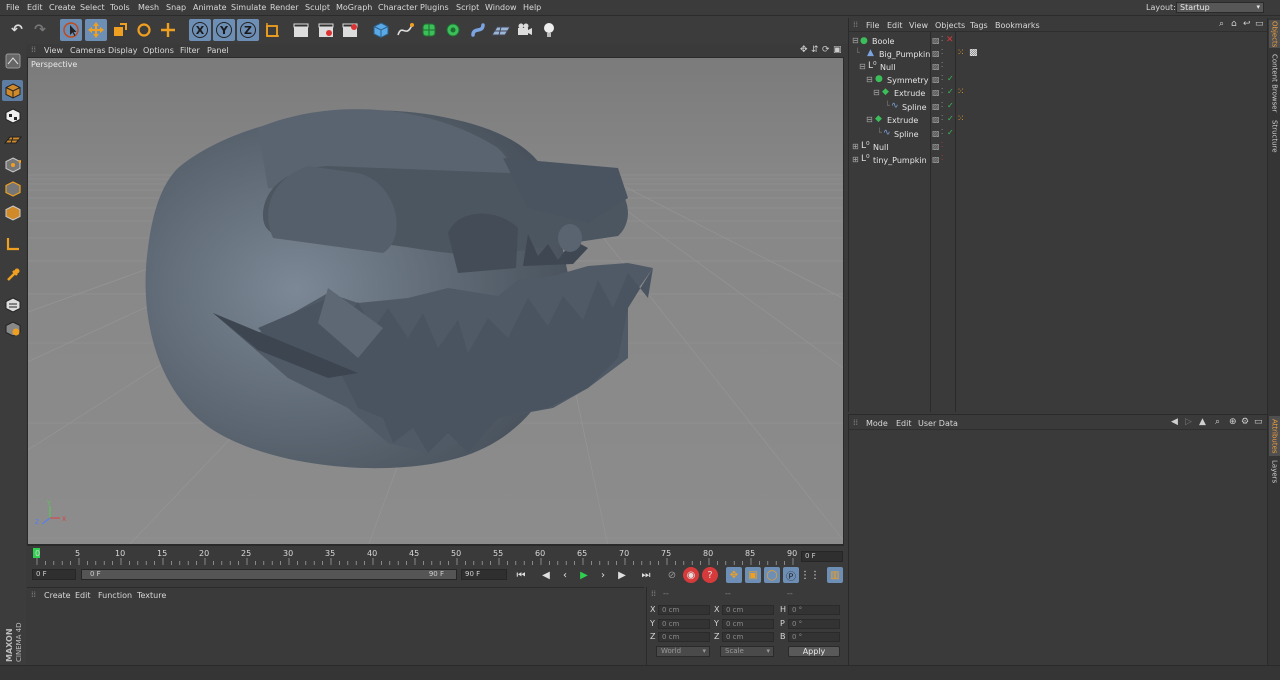  I want to click on size-z-field: 0 cm, so click(748, 637).